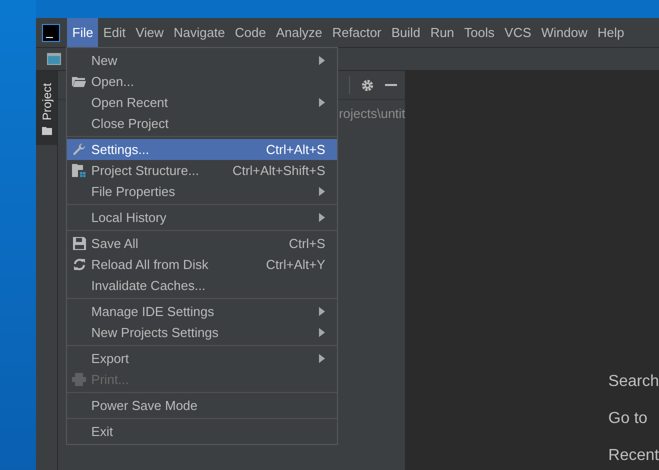 This screenshot has height=470, width=659. I want to click on menu-item: View, so click(149, 32).